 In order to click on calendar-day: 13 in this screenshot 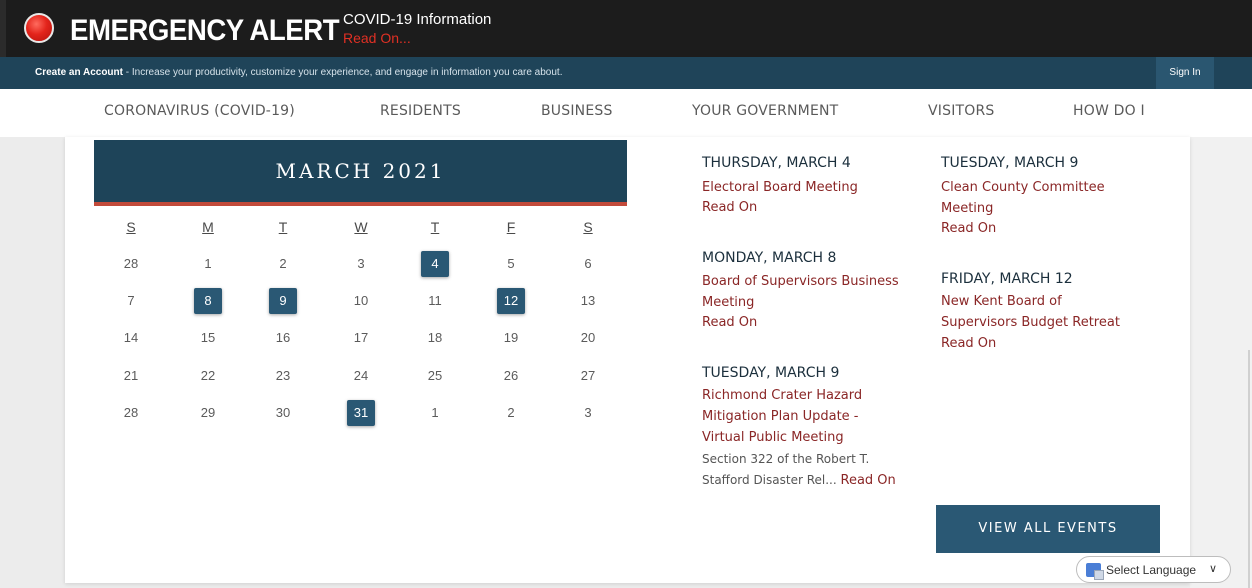, I will do `click(588, 300)`.